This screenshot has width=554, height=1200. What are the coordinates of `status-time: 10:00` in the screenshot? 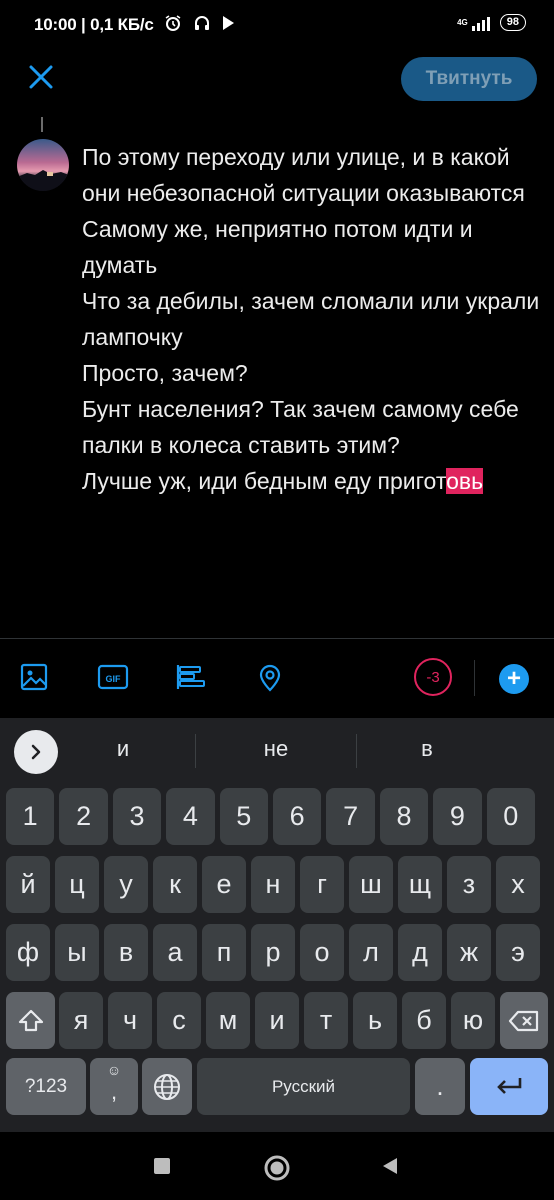 It's located at (55, 24).